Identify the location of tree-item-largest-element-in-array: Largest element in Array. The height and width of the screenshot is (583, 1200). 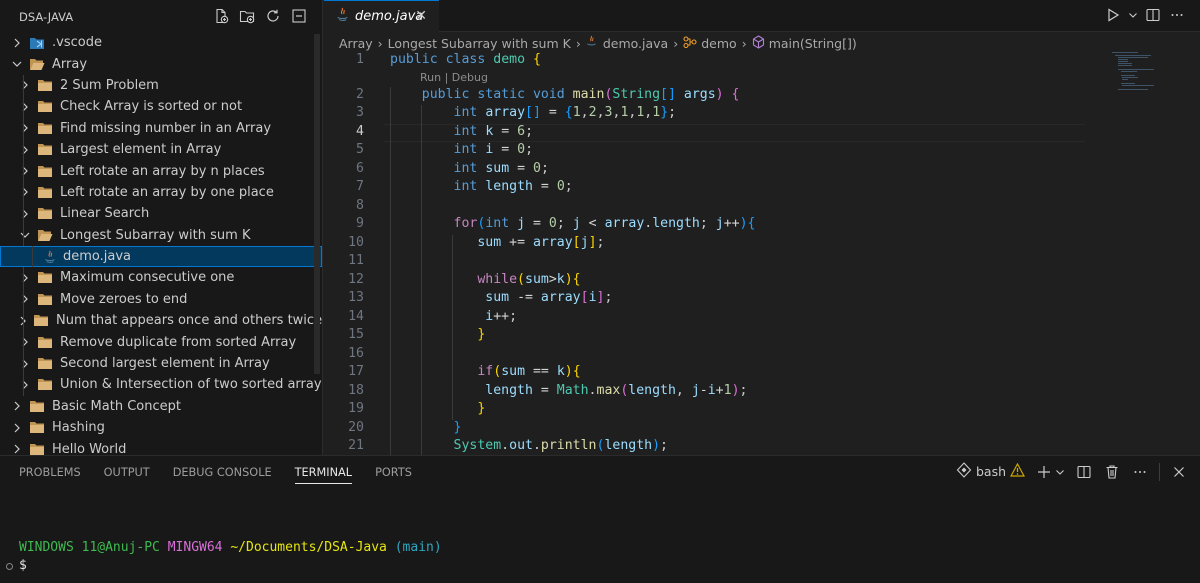
(161, 149).